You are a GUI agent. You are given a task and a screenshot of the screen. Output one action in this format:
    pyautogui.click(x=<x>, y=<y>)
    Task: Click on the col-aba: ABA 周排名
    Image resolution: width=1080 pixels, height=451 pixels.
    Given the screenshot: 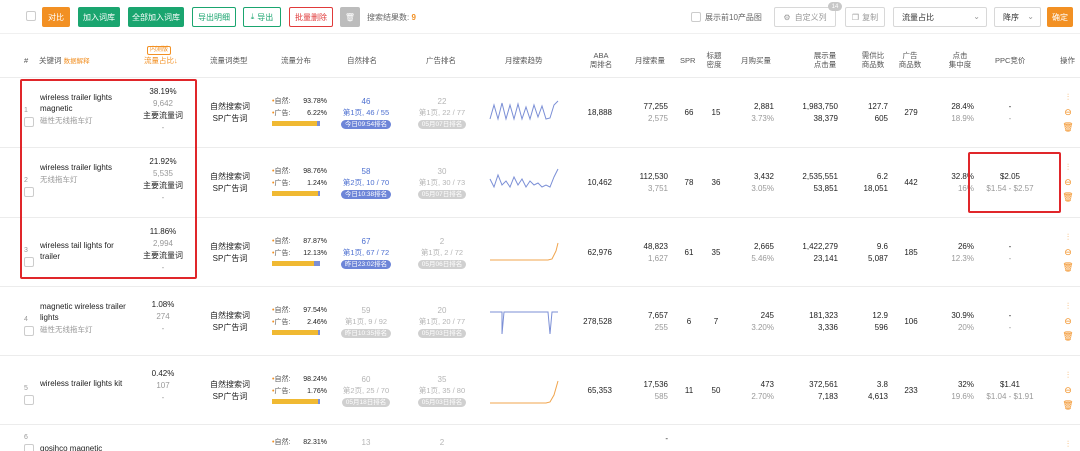 What is the action you would take?
    pyautogui.click(x=601, y=60)
    